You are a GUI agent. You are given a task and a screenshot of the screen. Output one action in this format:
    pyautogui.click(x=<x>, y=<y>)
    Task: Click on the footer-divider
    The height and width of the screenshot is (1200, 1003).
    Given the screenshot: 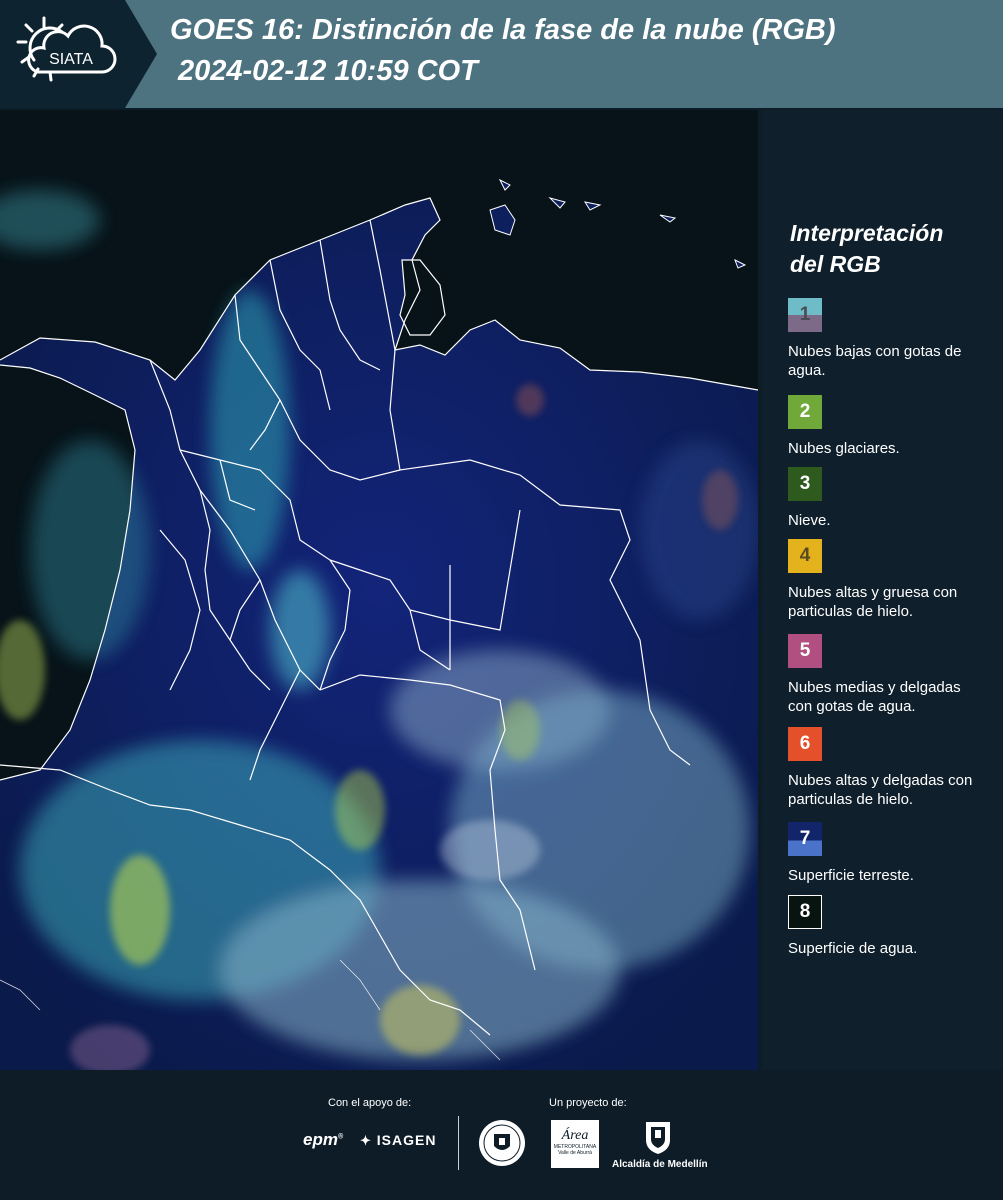 What is the action you would take?
    pyautogui.click(x=458, y=1143)
    